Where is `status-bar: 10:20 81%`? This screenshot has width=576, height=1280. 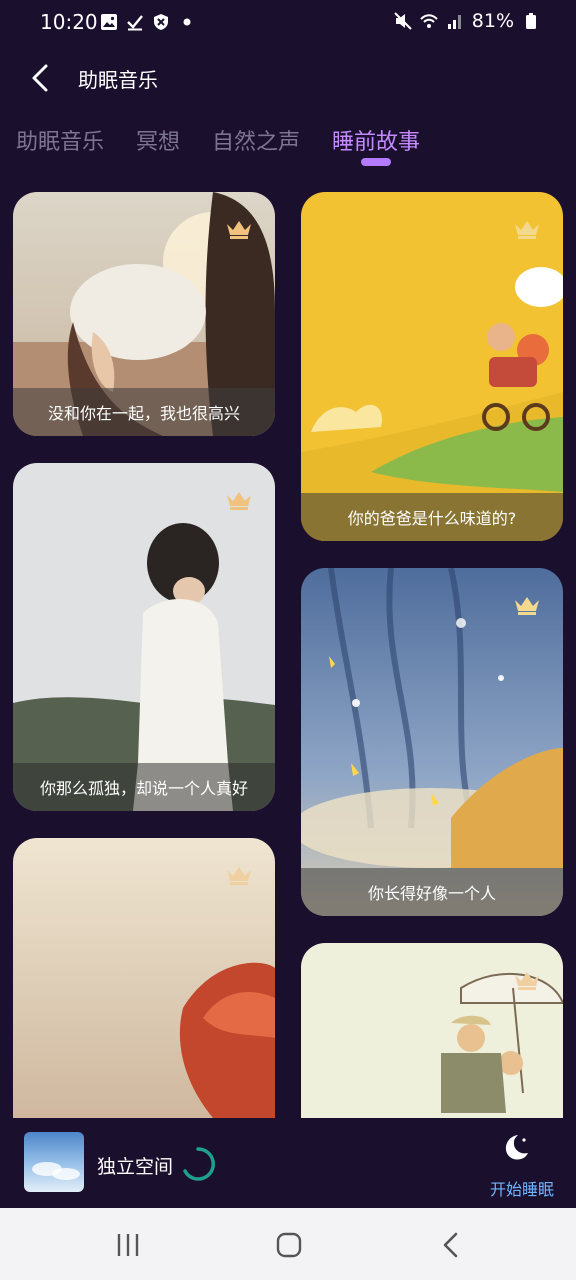 status-bar: 10:20 81% is located at coordinates (288, 23).